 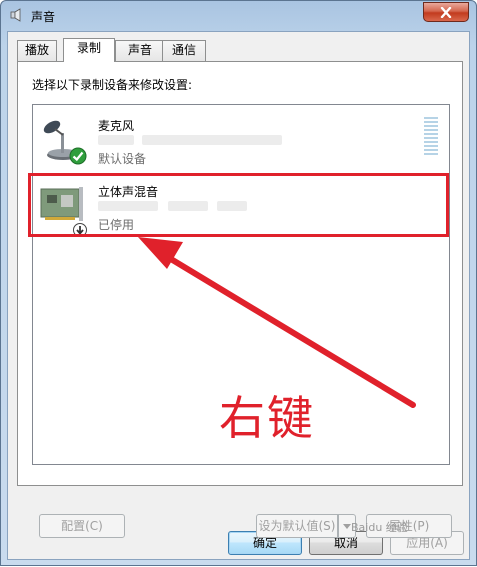 What do you see at coordinates (89, 50) in the screenshot?
I see `tab-recording: 录制` at bounding box center [89, 50].